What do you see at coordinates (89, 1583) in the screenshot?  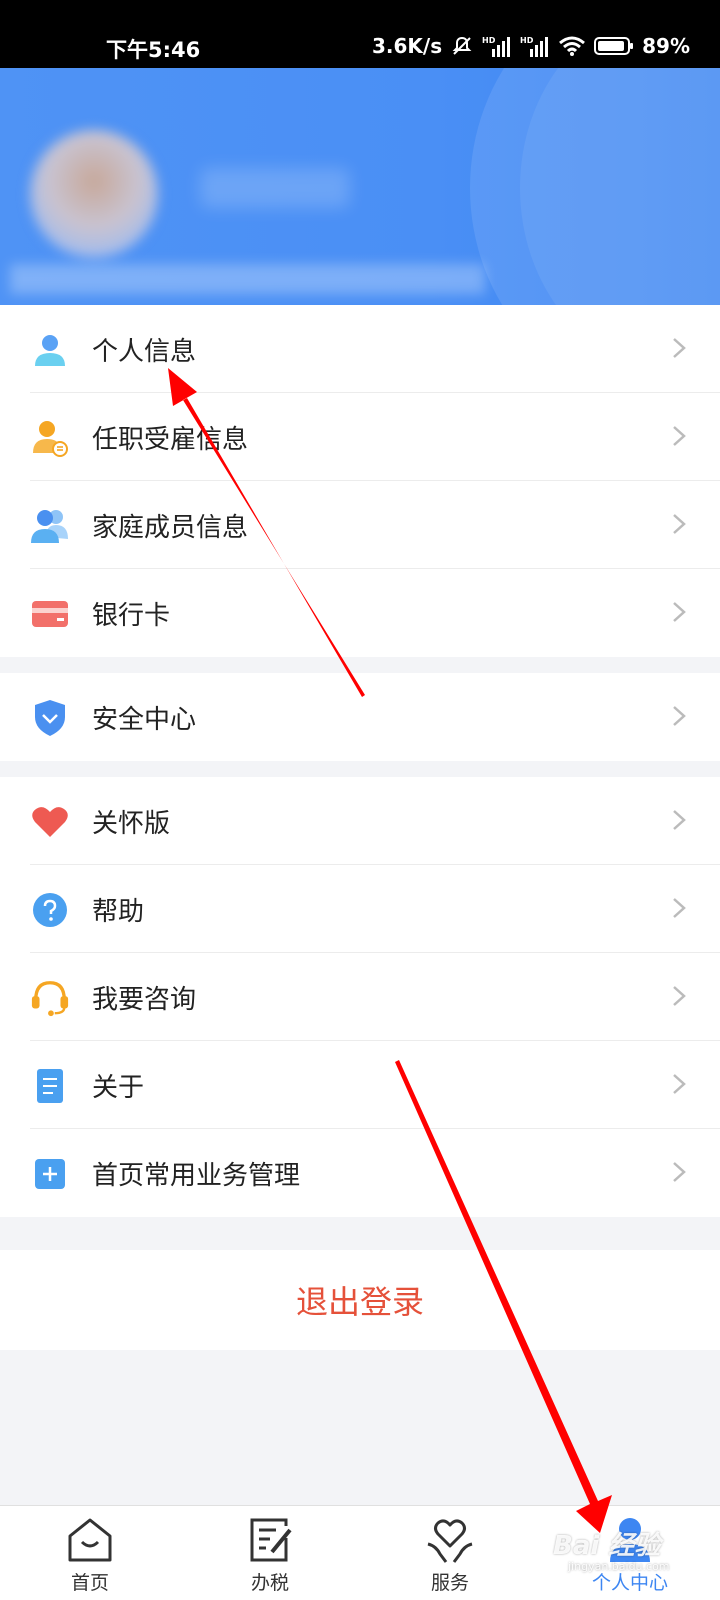 I see `tab-label: 首页` at bounding box center [89, 1583].